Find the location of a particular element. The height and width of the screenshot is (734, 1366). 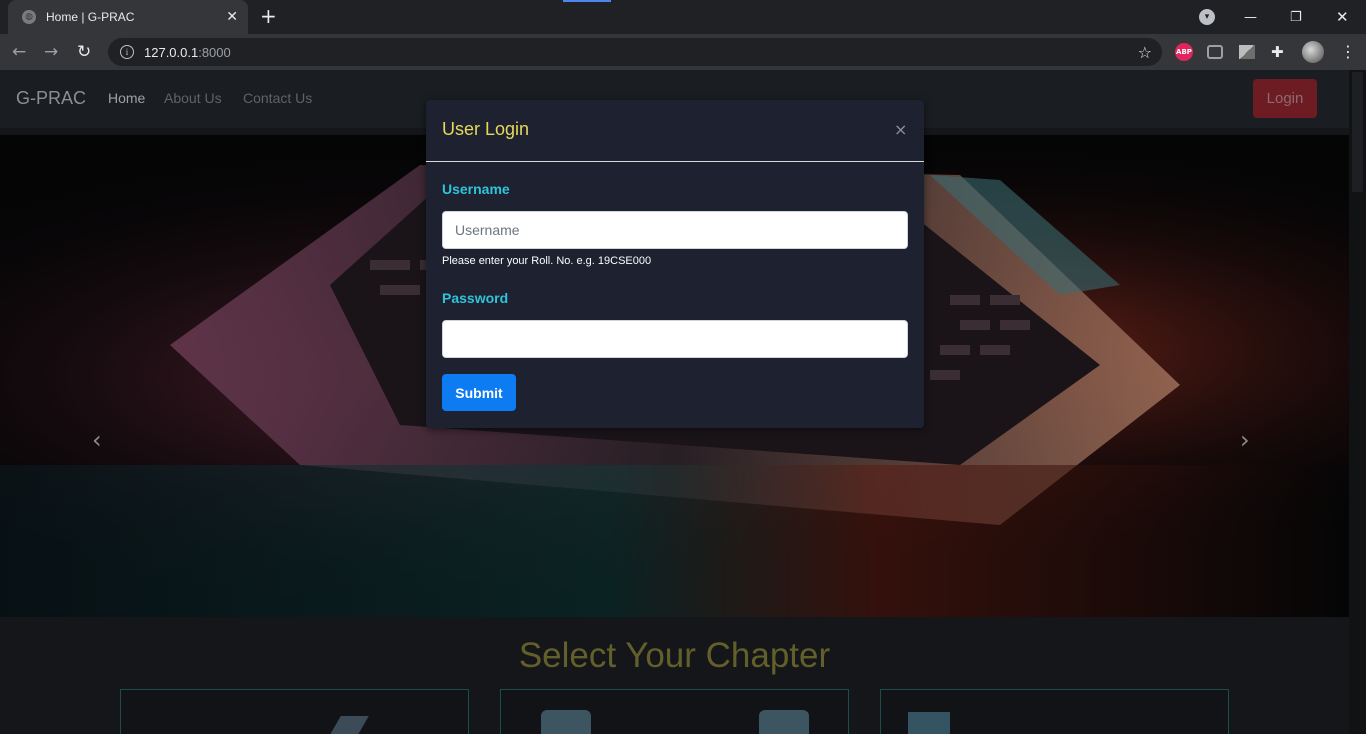

login-button: Login is located at coordinates (1285, 98).